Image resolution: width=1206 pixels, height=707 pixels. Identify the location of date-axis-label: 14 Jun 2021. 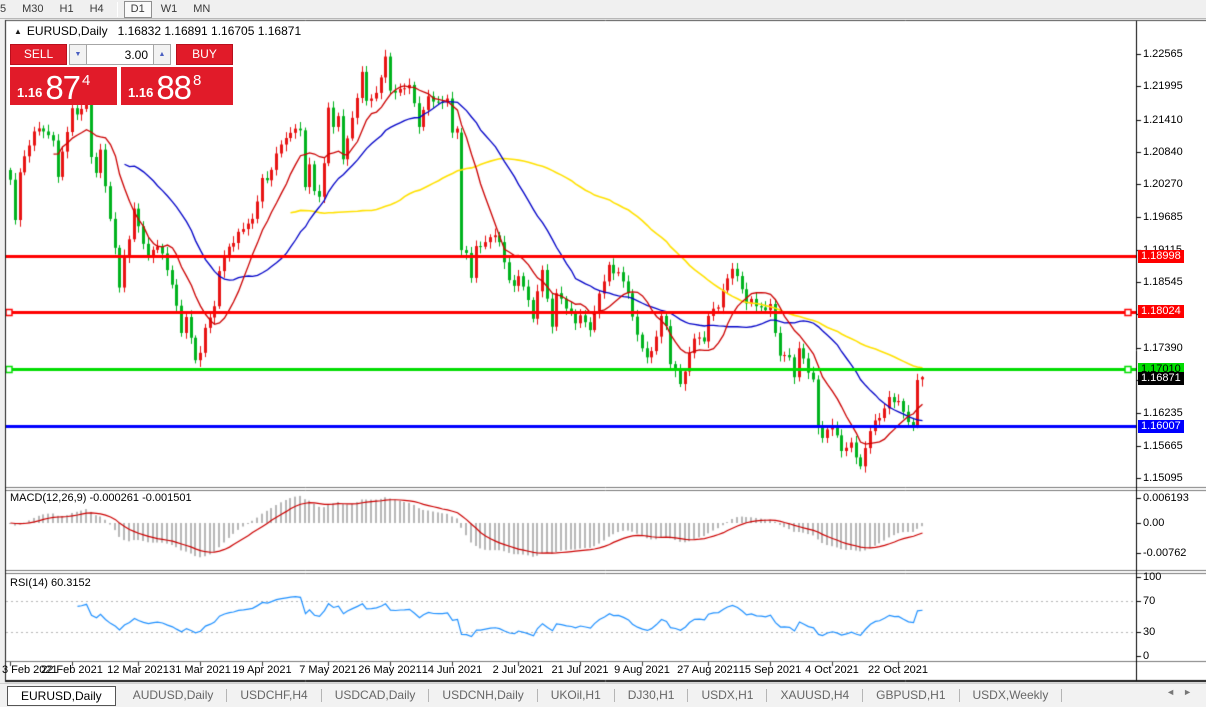
(452, 670).